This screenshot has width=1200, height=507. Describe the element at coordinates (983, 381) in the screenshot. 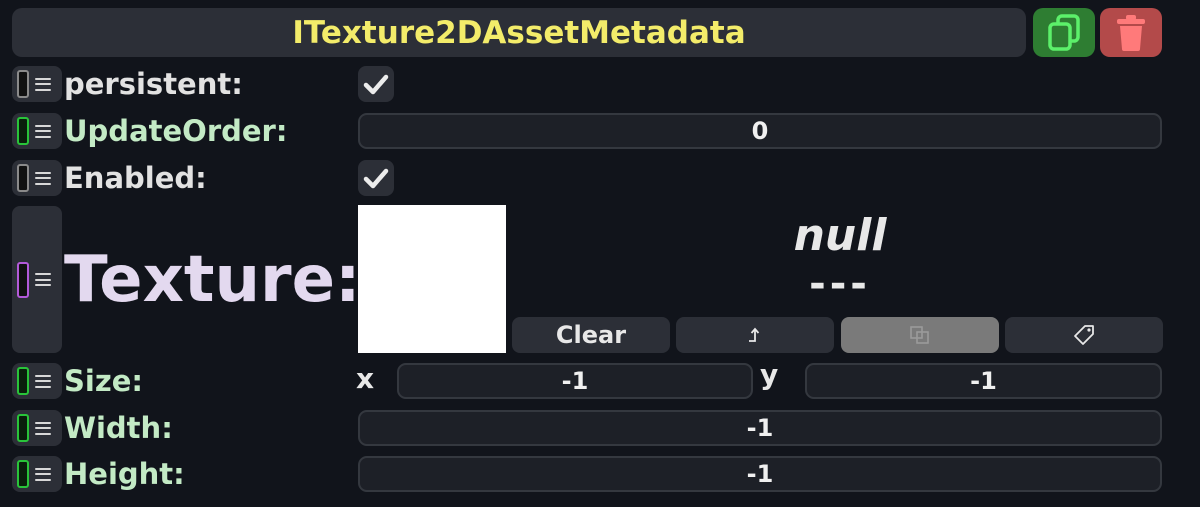

I see `size-y-input: -1` at that location.